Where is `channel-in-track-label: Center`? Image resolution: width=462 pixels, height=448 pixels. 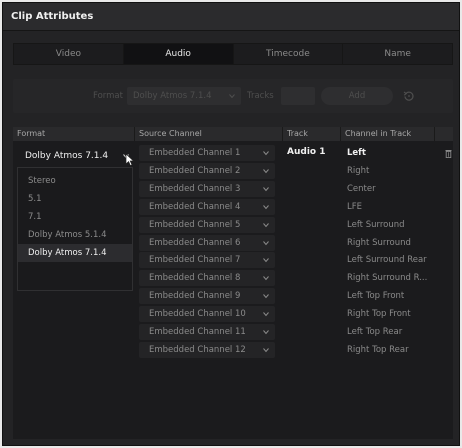
channel-in-track-label: Center is located at coordinates (361, 188).